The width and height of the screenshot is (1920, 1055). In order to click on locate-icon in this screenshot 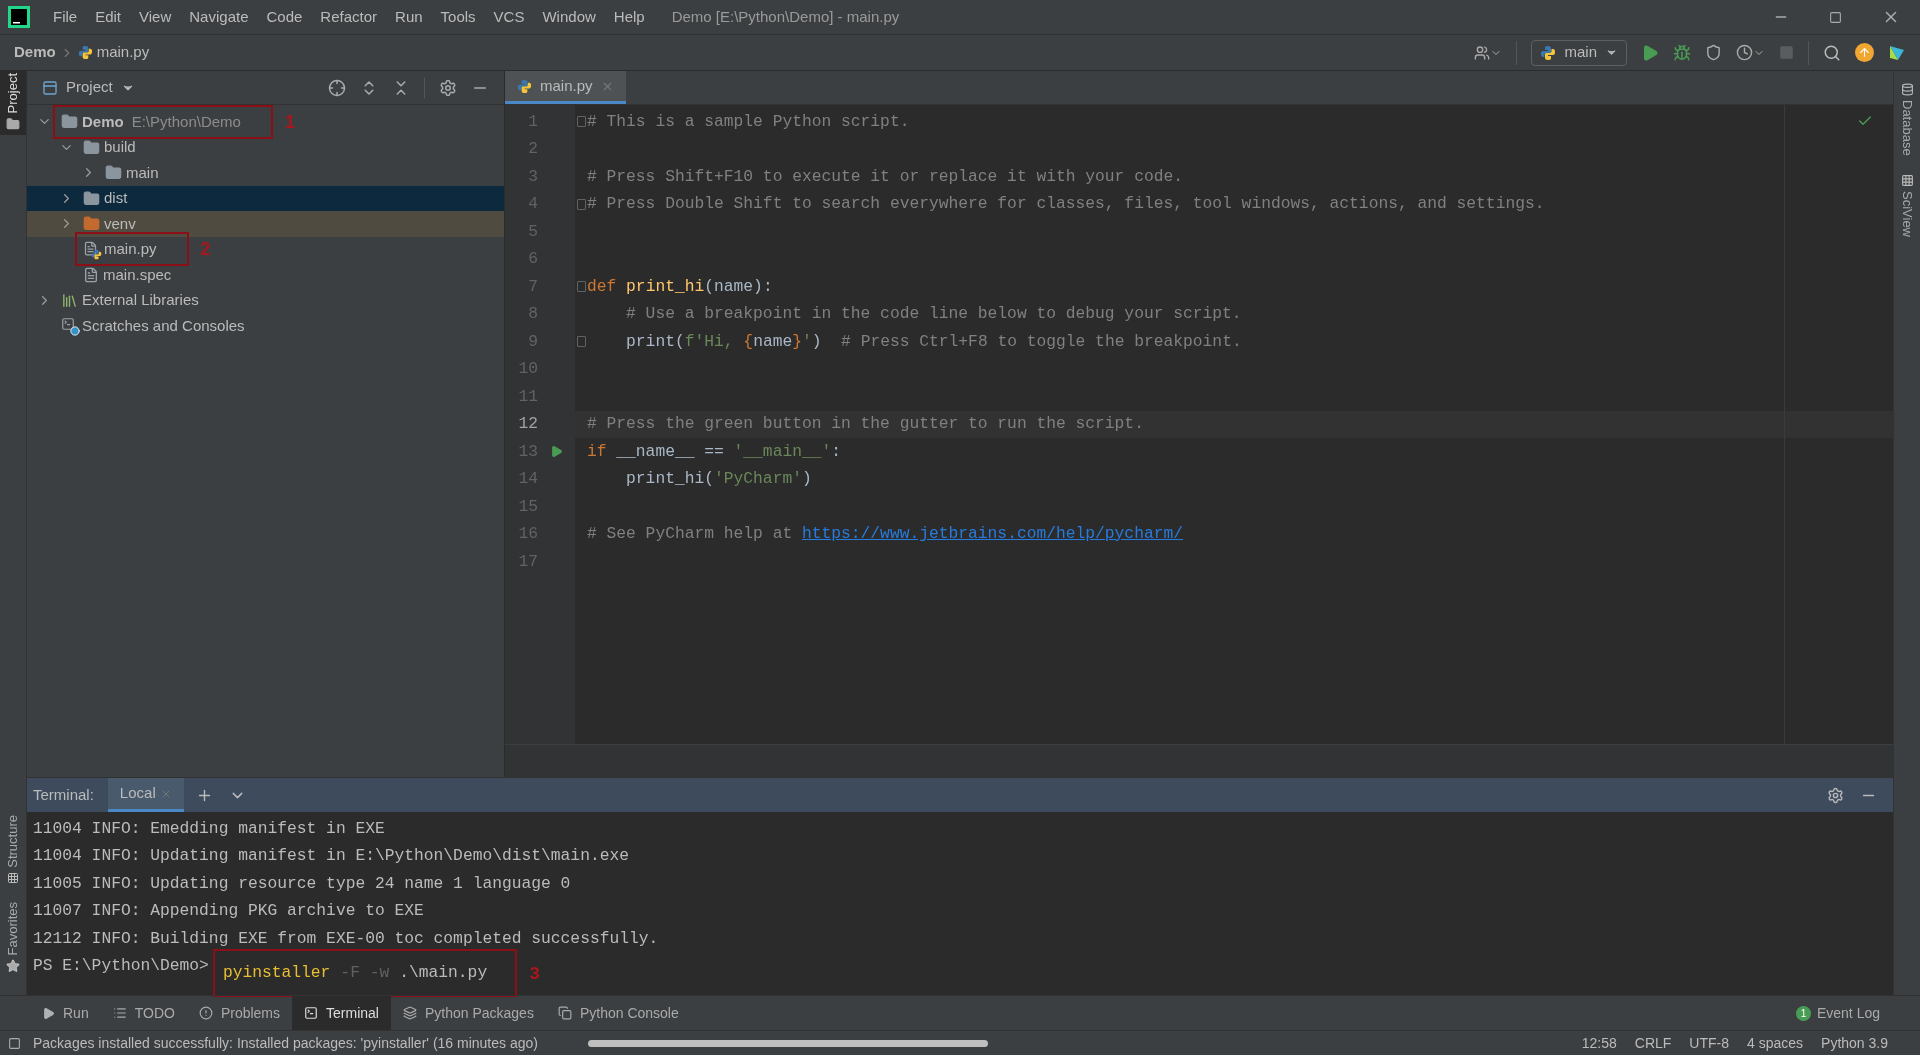, I will do `click(337, 87)`.